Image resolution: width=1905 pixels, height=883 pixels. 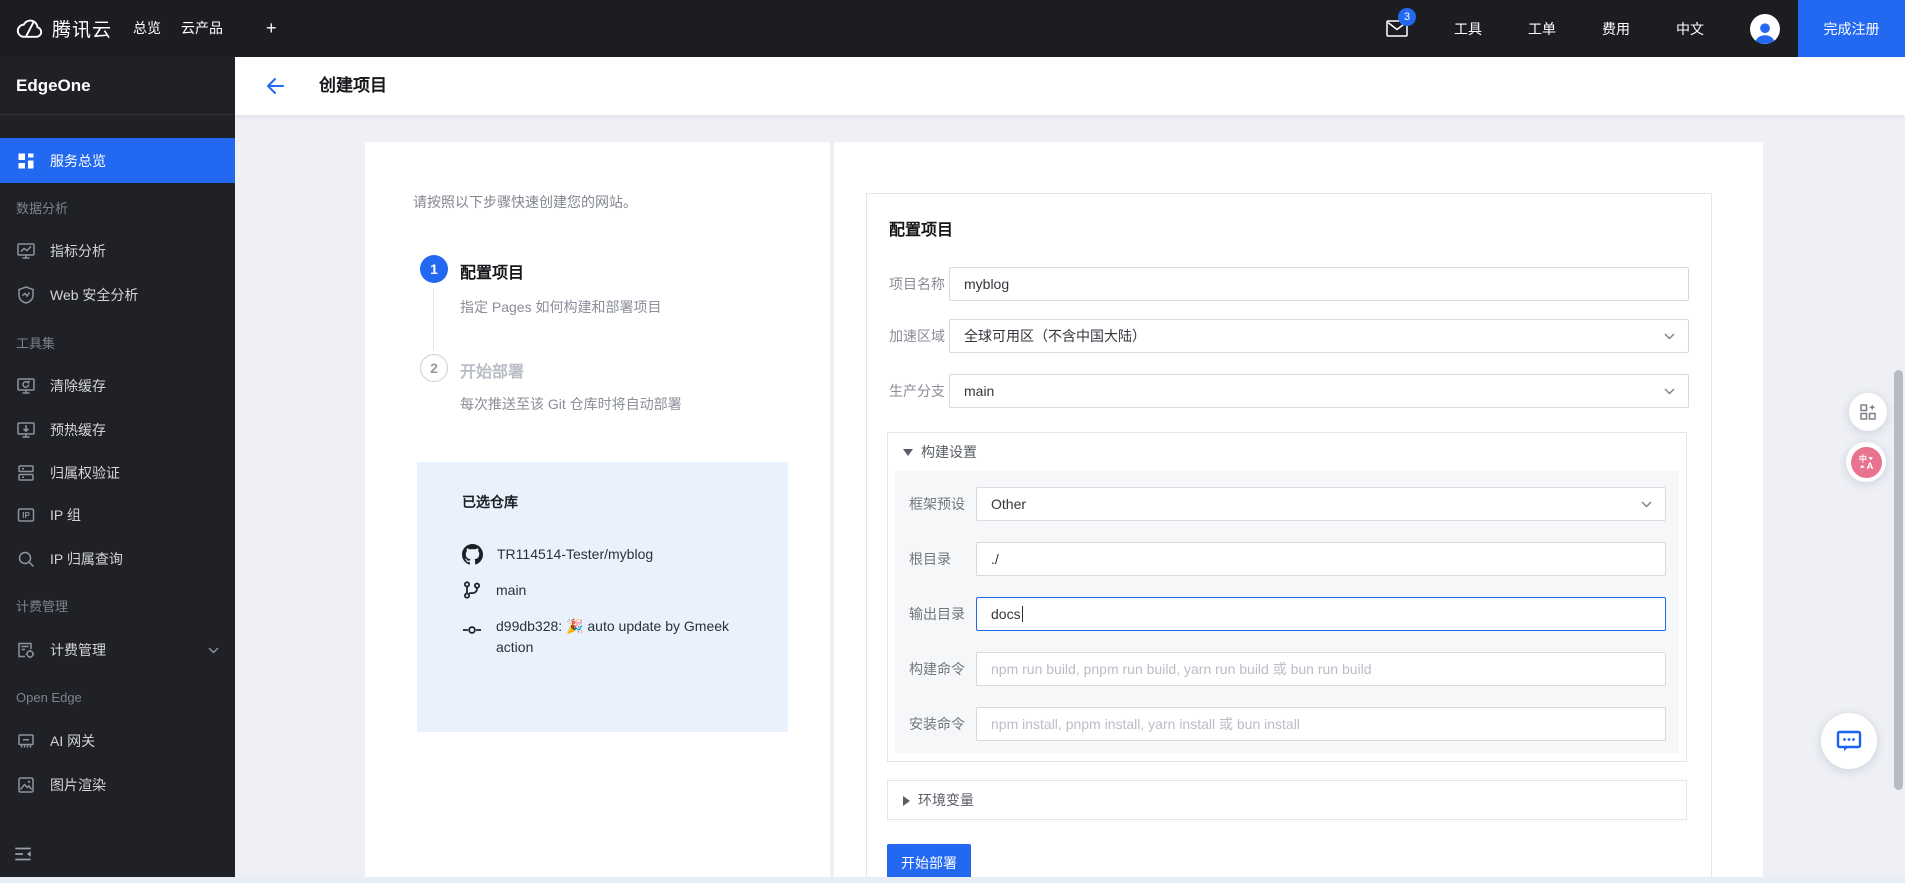 What do you see at coordinates (1319, 336) in the screenshot?
I see `region-select: 全球可用区（不含中国大陆）` at bounding box center [1319, 336].